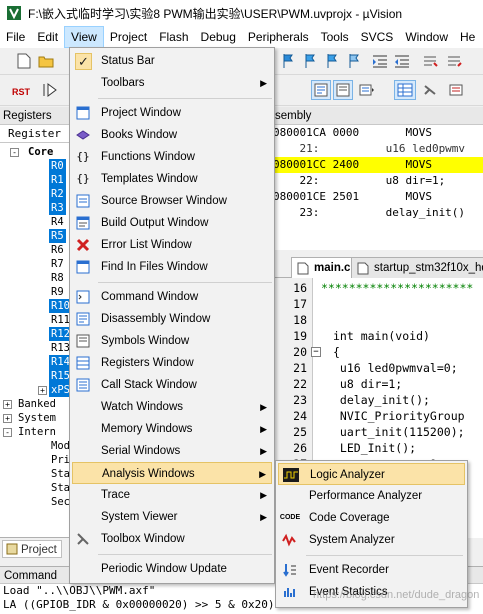 The image size is (483, 614). What do you see at coordinates (332, 61) in the screenshot?
I see `bookmark-next-icon` at bounding box center [332, 61].